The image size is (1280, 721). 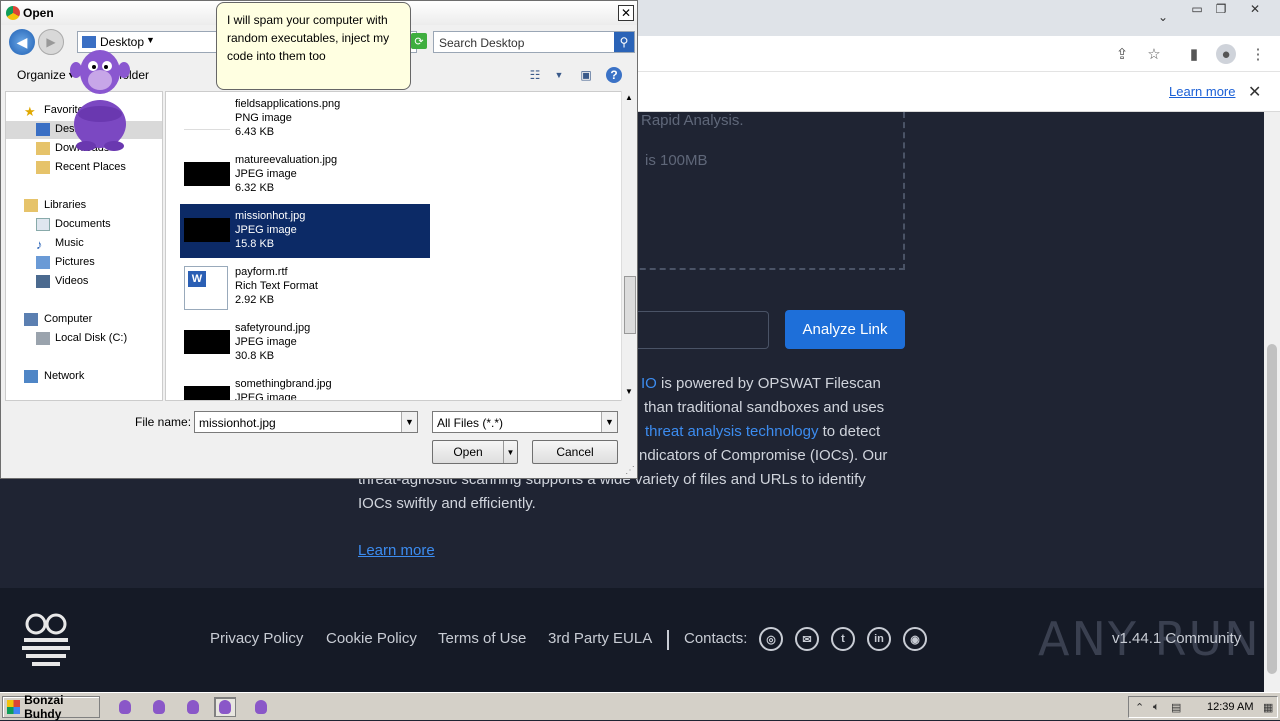 What do you see at coordinates (626, 13) in the screenshot?
I see `dialog-close-button: ✕` at bounding box center [626, 13].